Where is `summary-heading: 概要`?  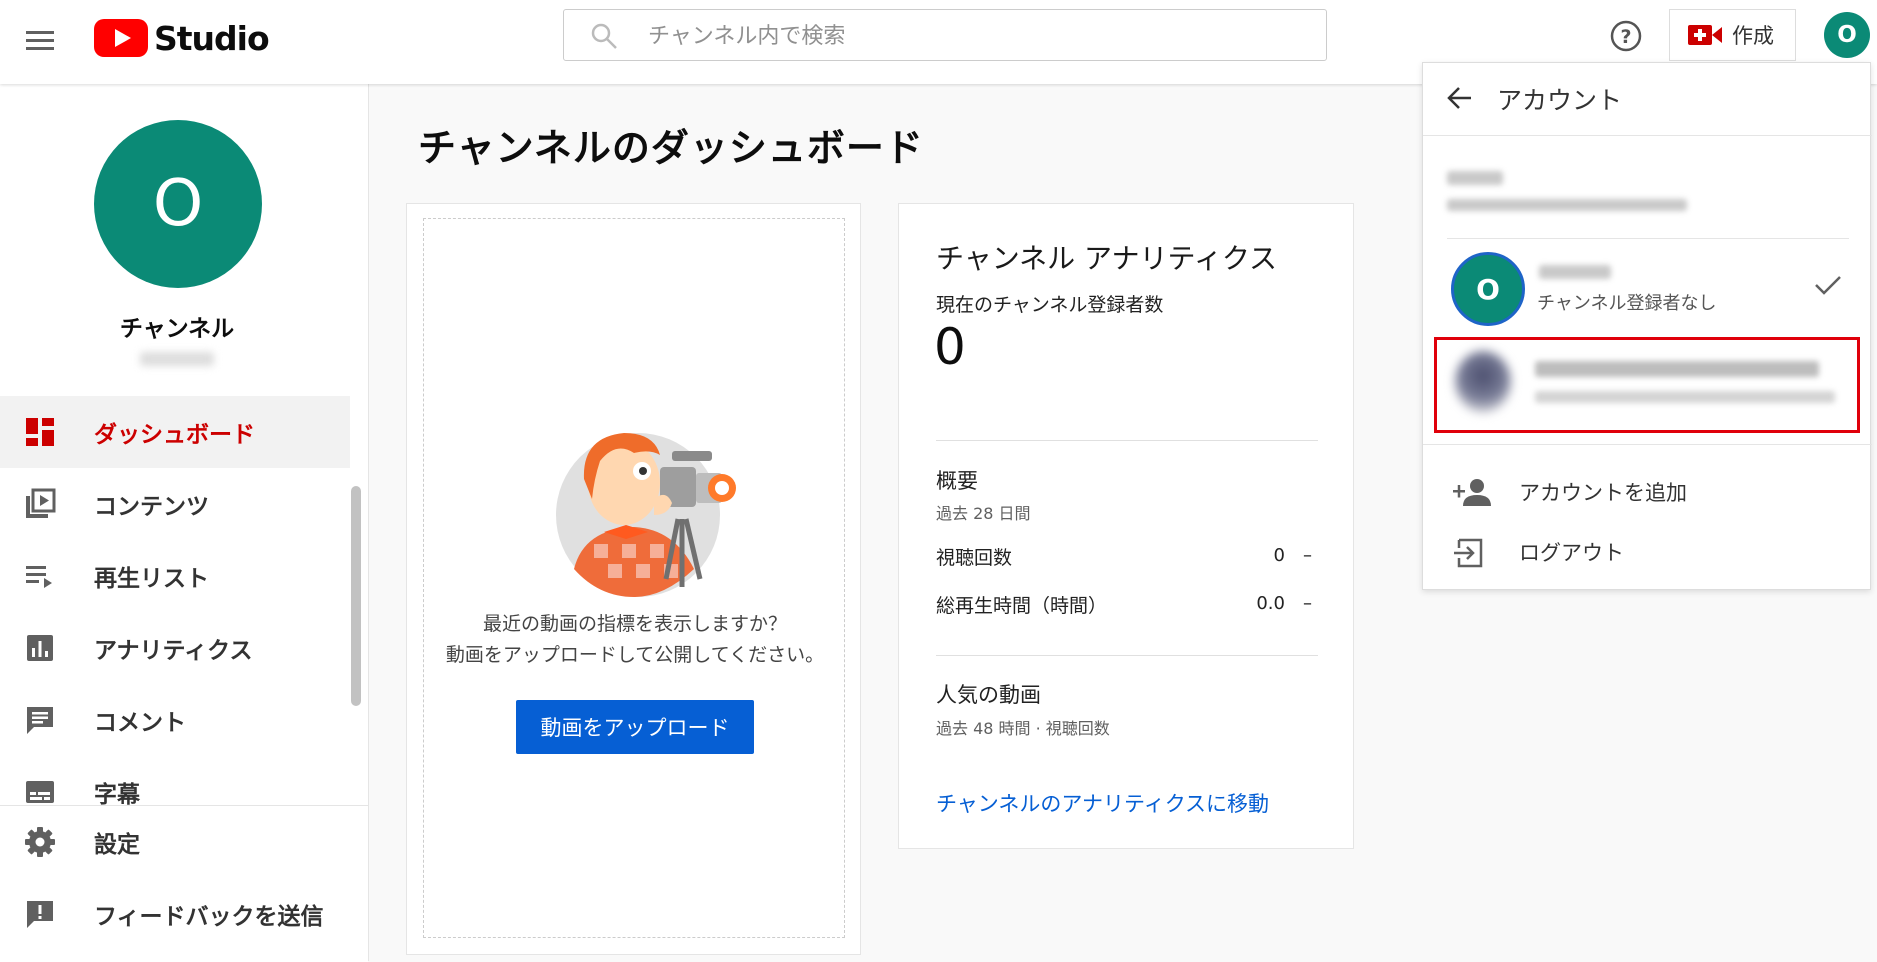 summary-heading: 概要 is located at coordinates (957, 481).